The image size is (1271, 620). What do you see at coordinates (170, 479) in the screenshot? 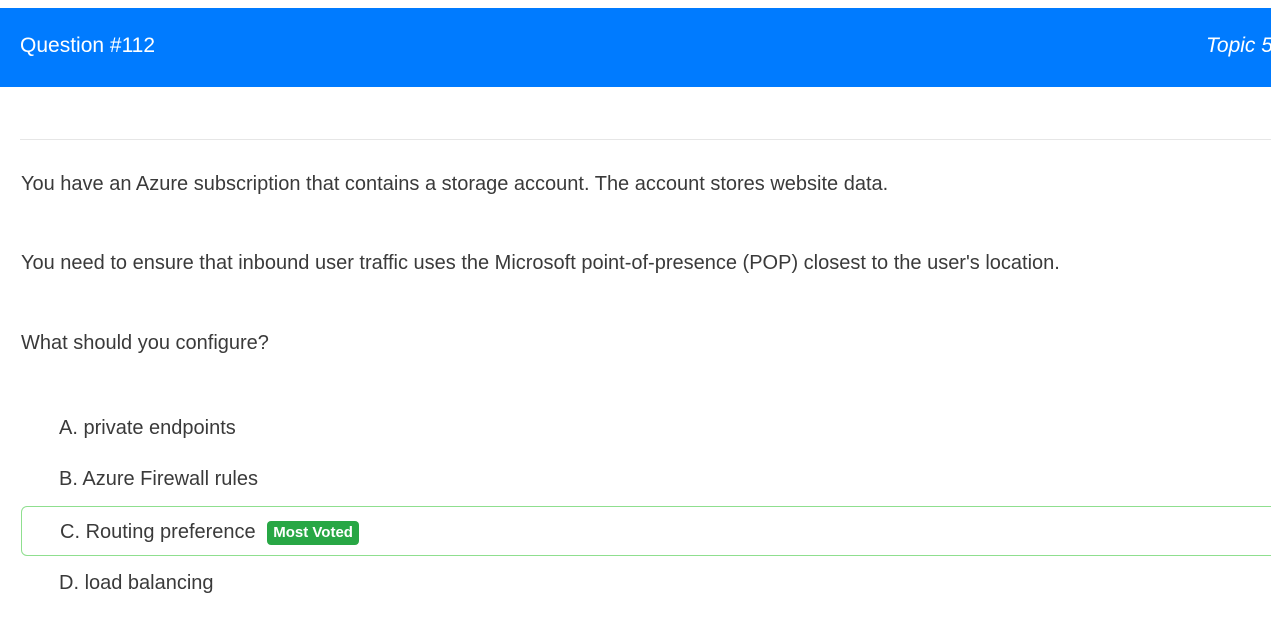
I see `choice-label: Azure Firewall rules` at bounding box center [170, 479].